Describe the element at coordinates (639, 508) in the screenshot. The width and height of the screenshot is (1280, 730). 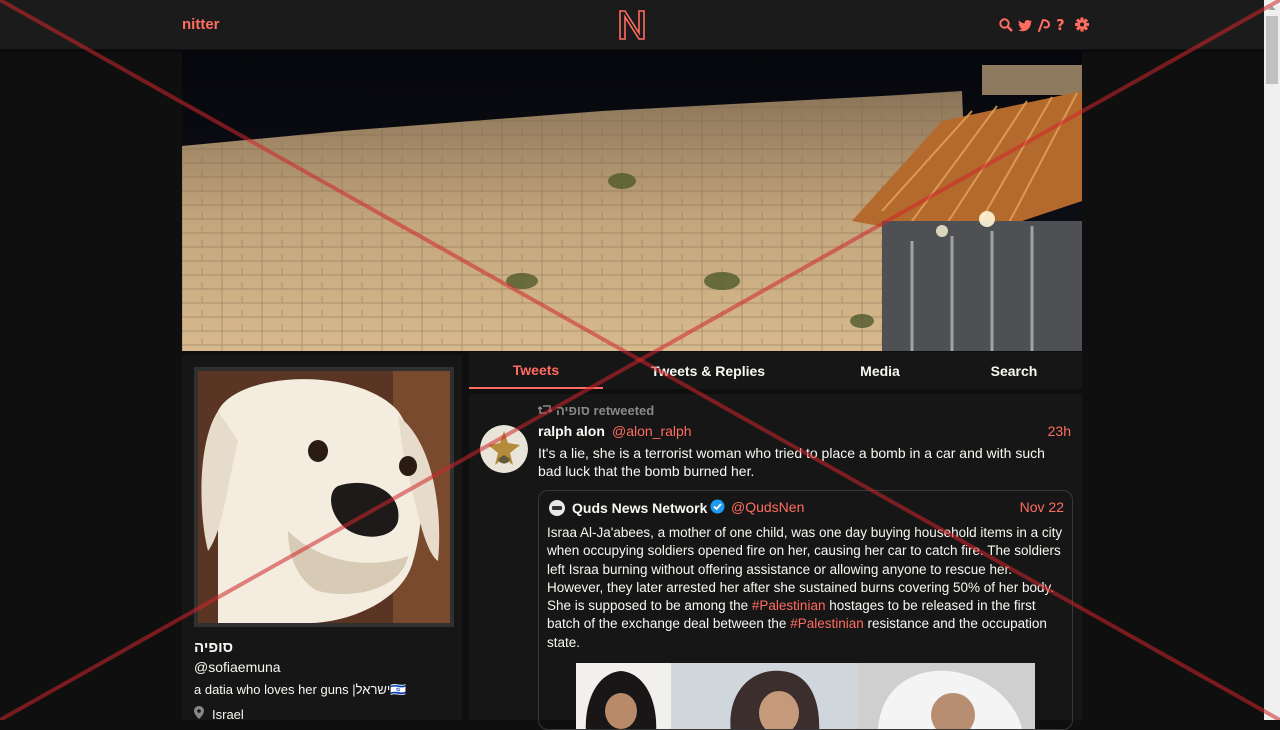
I see `quote-fullname: Quds News Network` at that location.